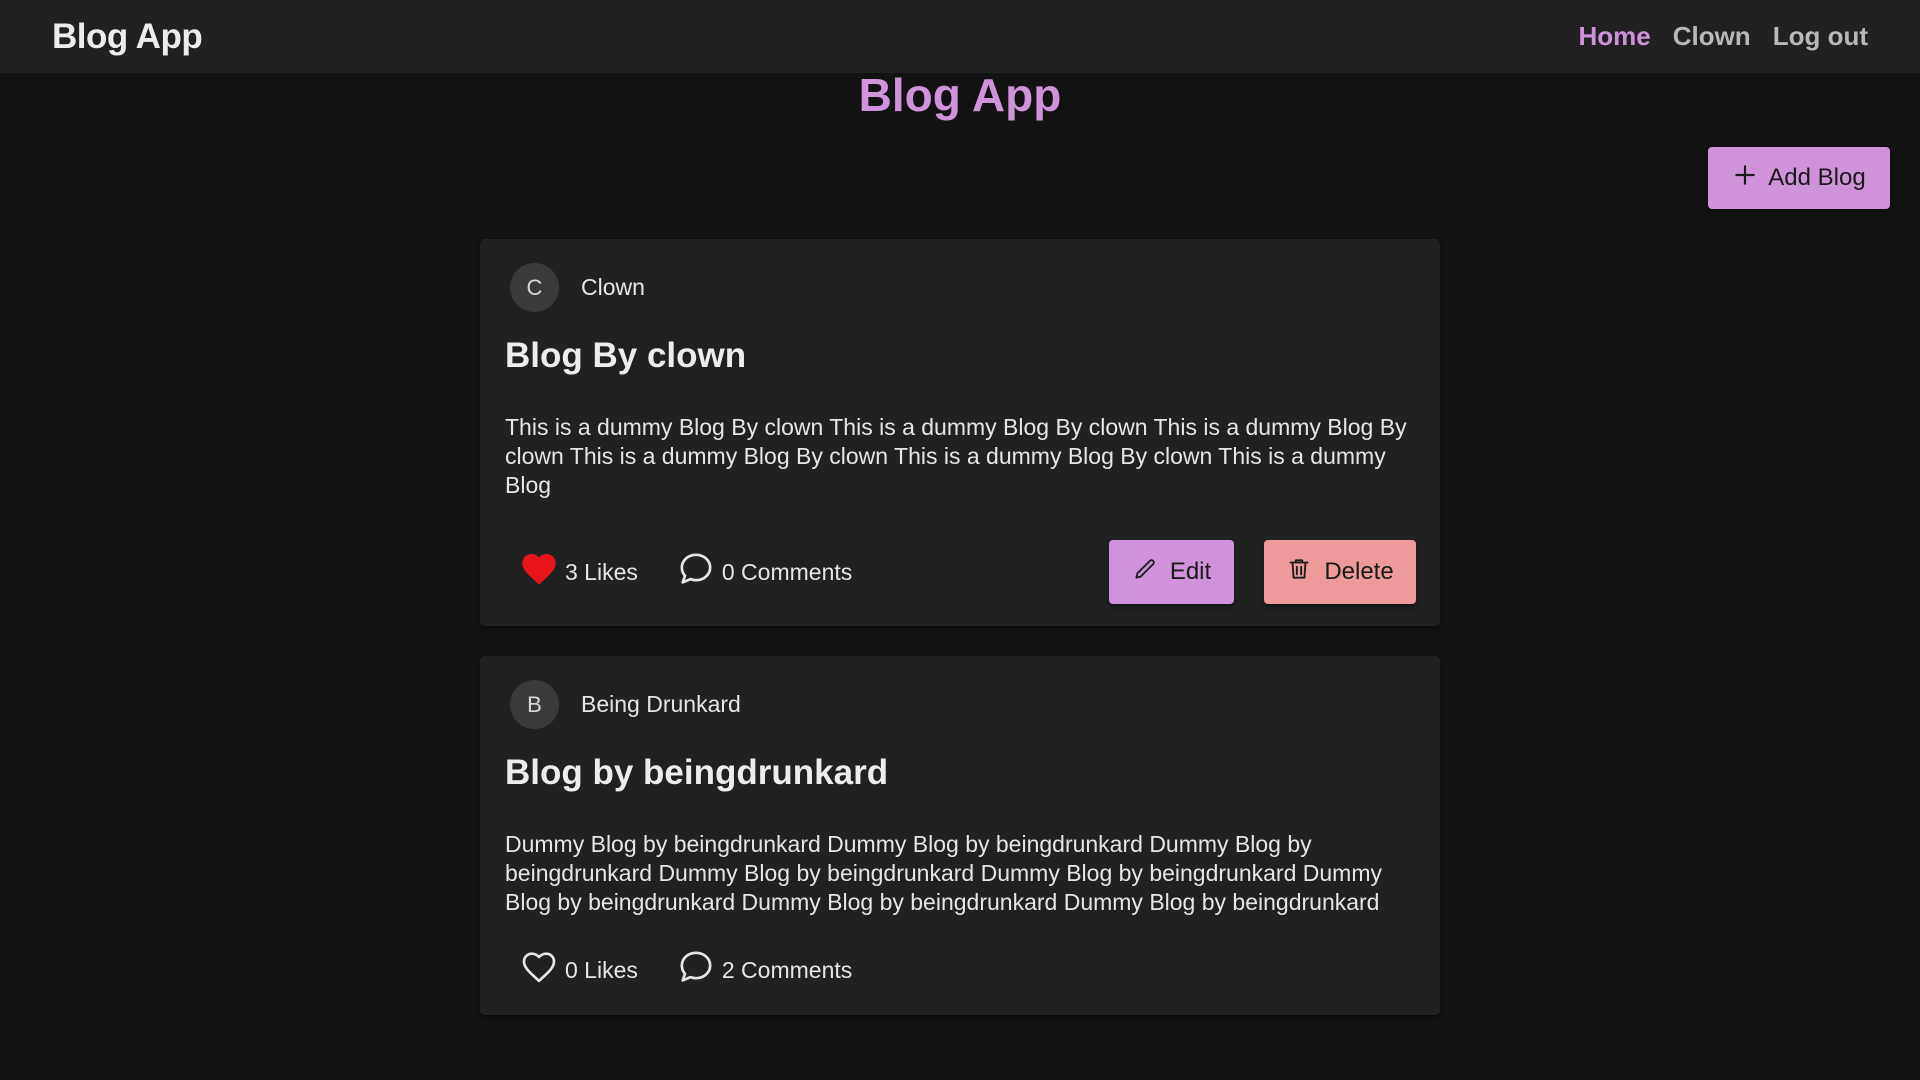 This screenshot has width=1920, height=1080. What do you see at coordinates (787, 571) in the screenshot?
I see `comments-count: 0 Comments` at bounding box center [787, 571].